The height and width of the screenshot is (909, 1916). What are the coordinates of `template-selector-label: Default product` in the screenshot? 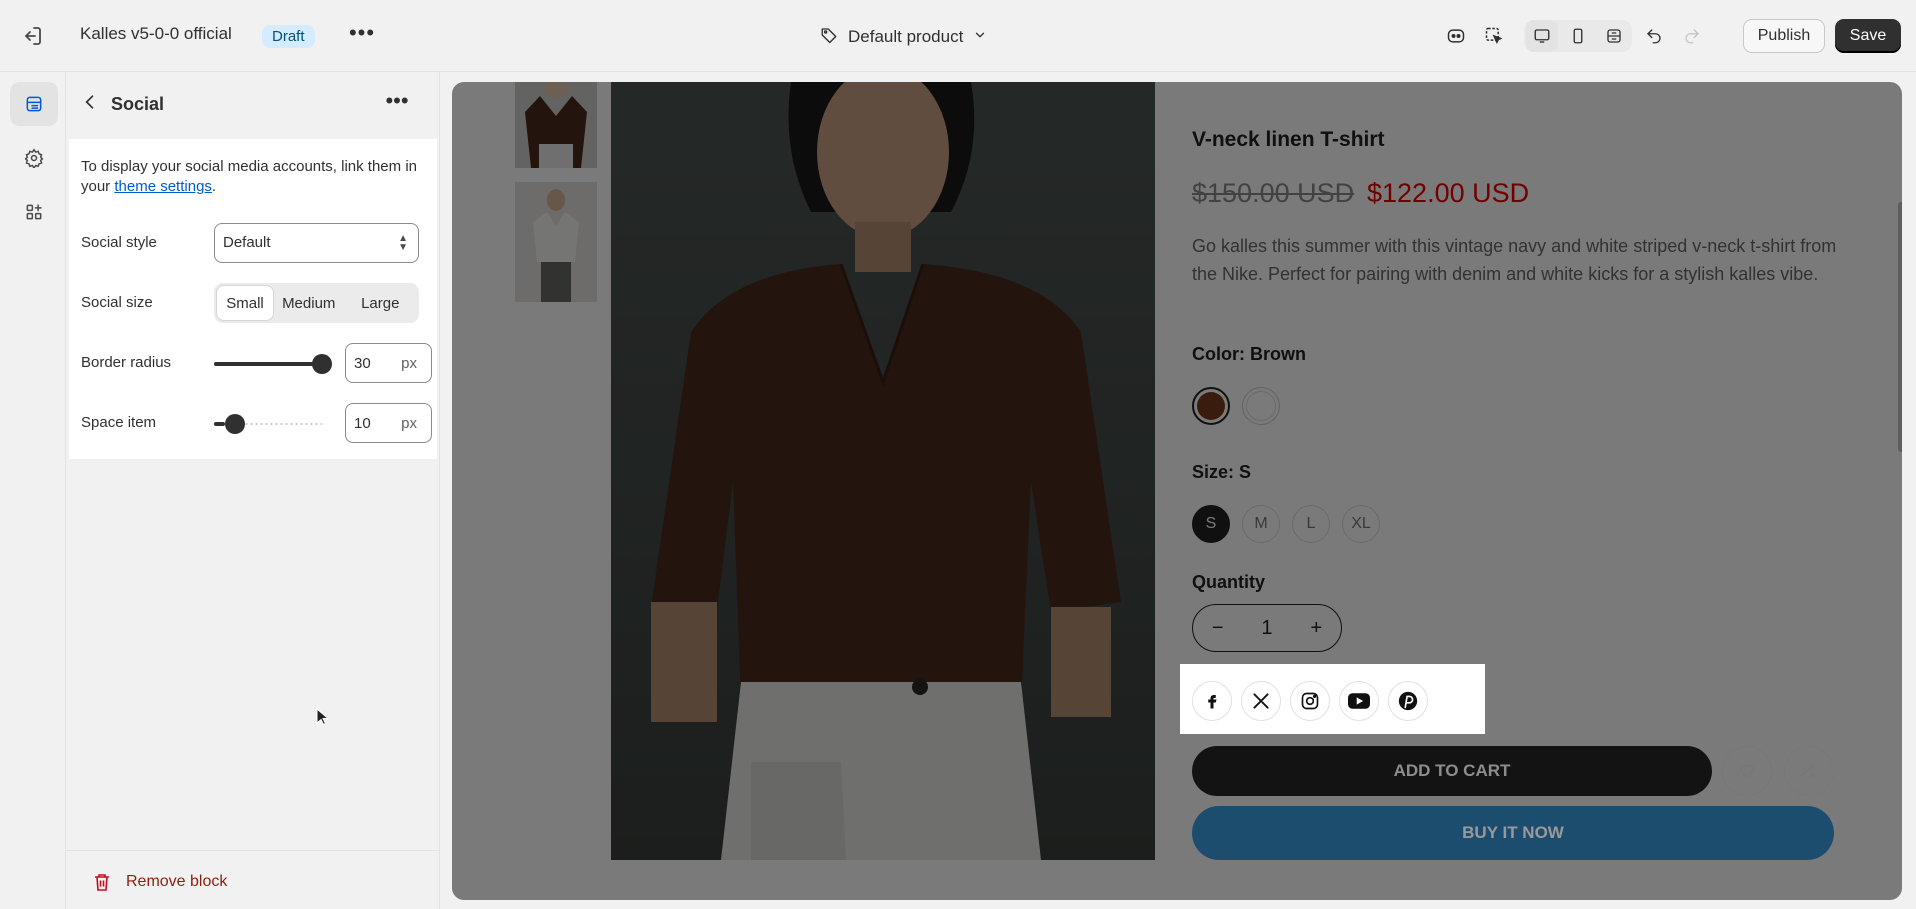 It's located at (906, 36).